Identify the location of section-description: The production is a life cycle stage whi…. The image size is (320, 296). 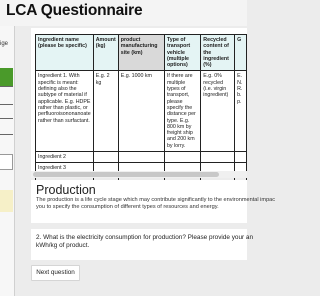
(155, 204).